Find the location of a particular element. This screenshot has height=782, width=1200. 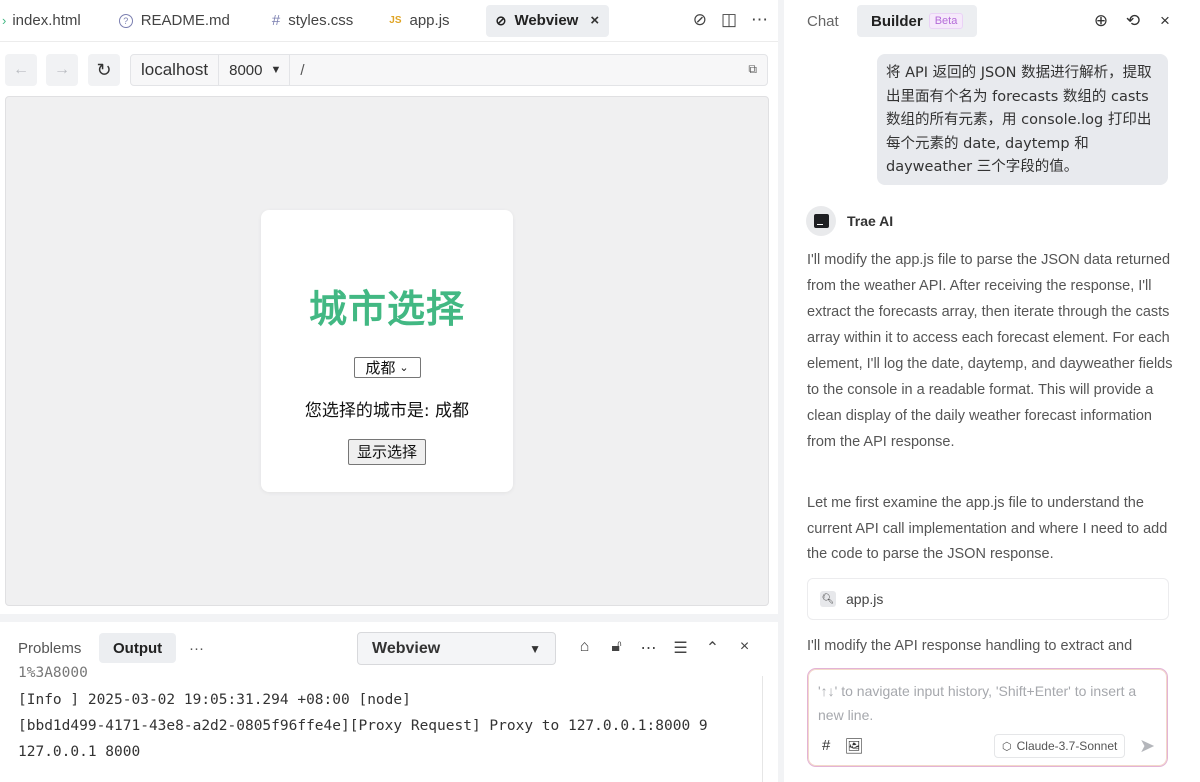

selected-city-text: 您选择的城市是: 成都 is located at coordinates (387, 411).